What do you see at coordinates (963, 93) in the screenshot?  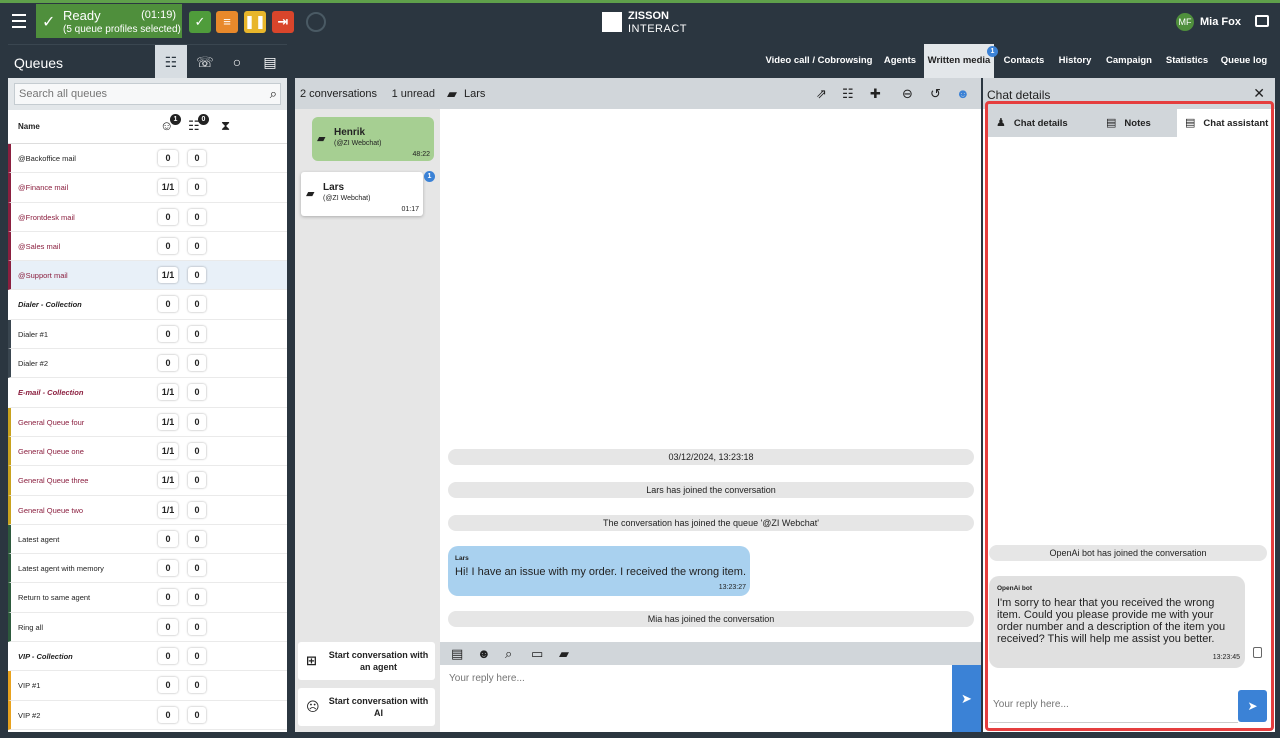 I see `contact-info-icon: ☻` at bounding box center [963, 93].